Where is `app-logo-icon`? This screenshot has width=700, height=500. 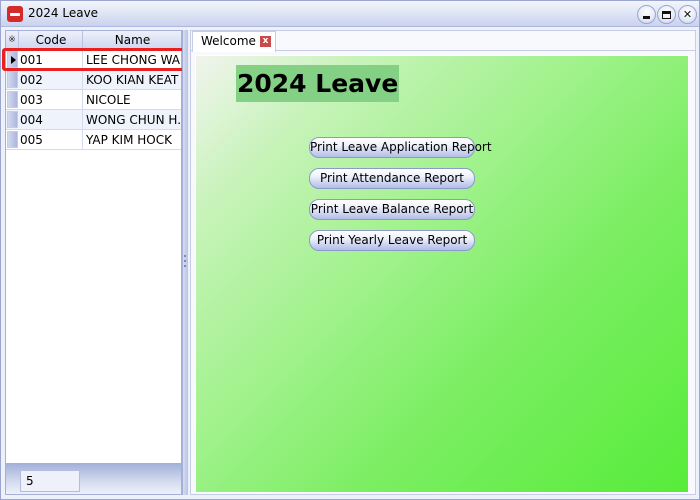
app-logo-icon is located at coordinates (15, 14).